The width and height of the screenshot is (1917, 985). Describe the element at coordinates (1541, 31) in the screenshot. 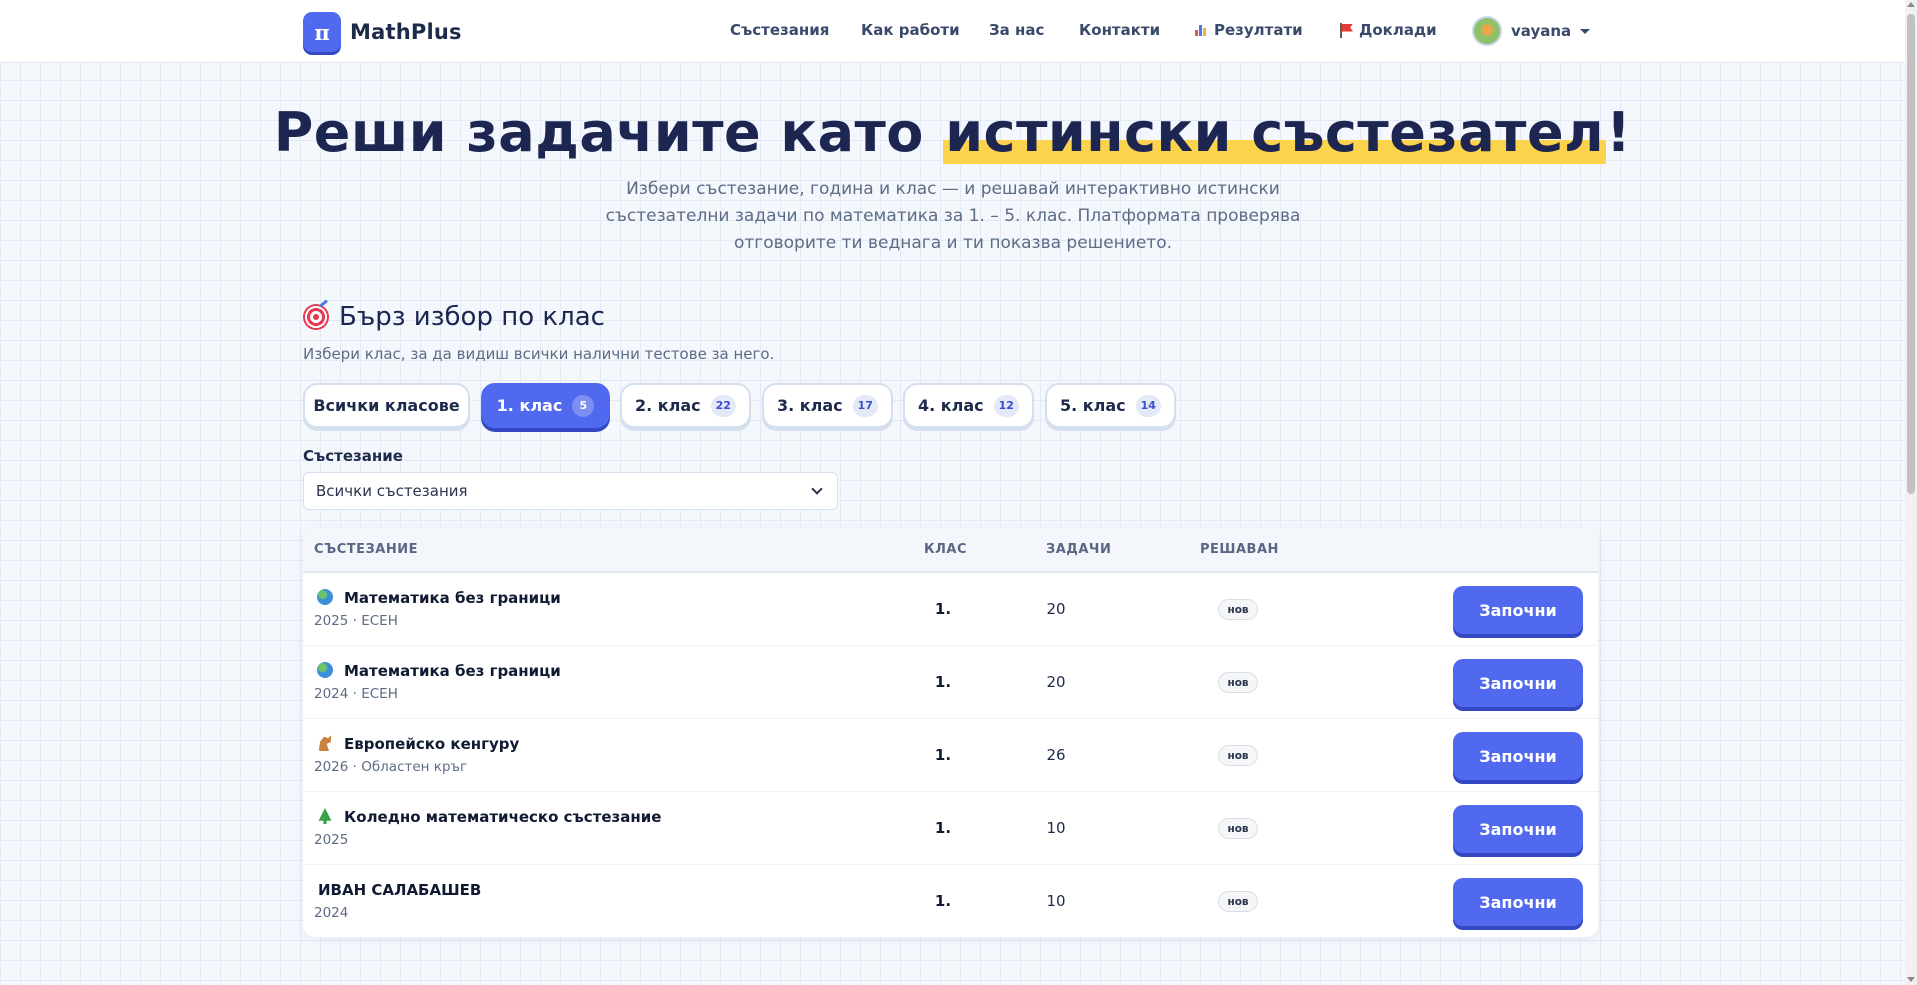

I see `user-name: vayana` at that location.